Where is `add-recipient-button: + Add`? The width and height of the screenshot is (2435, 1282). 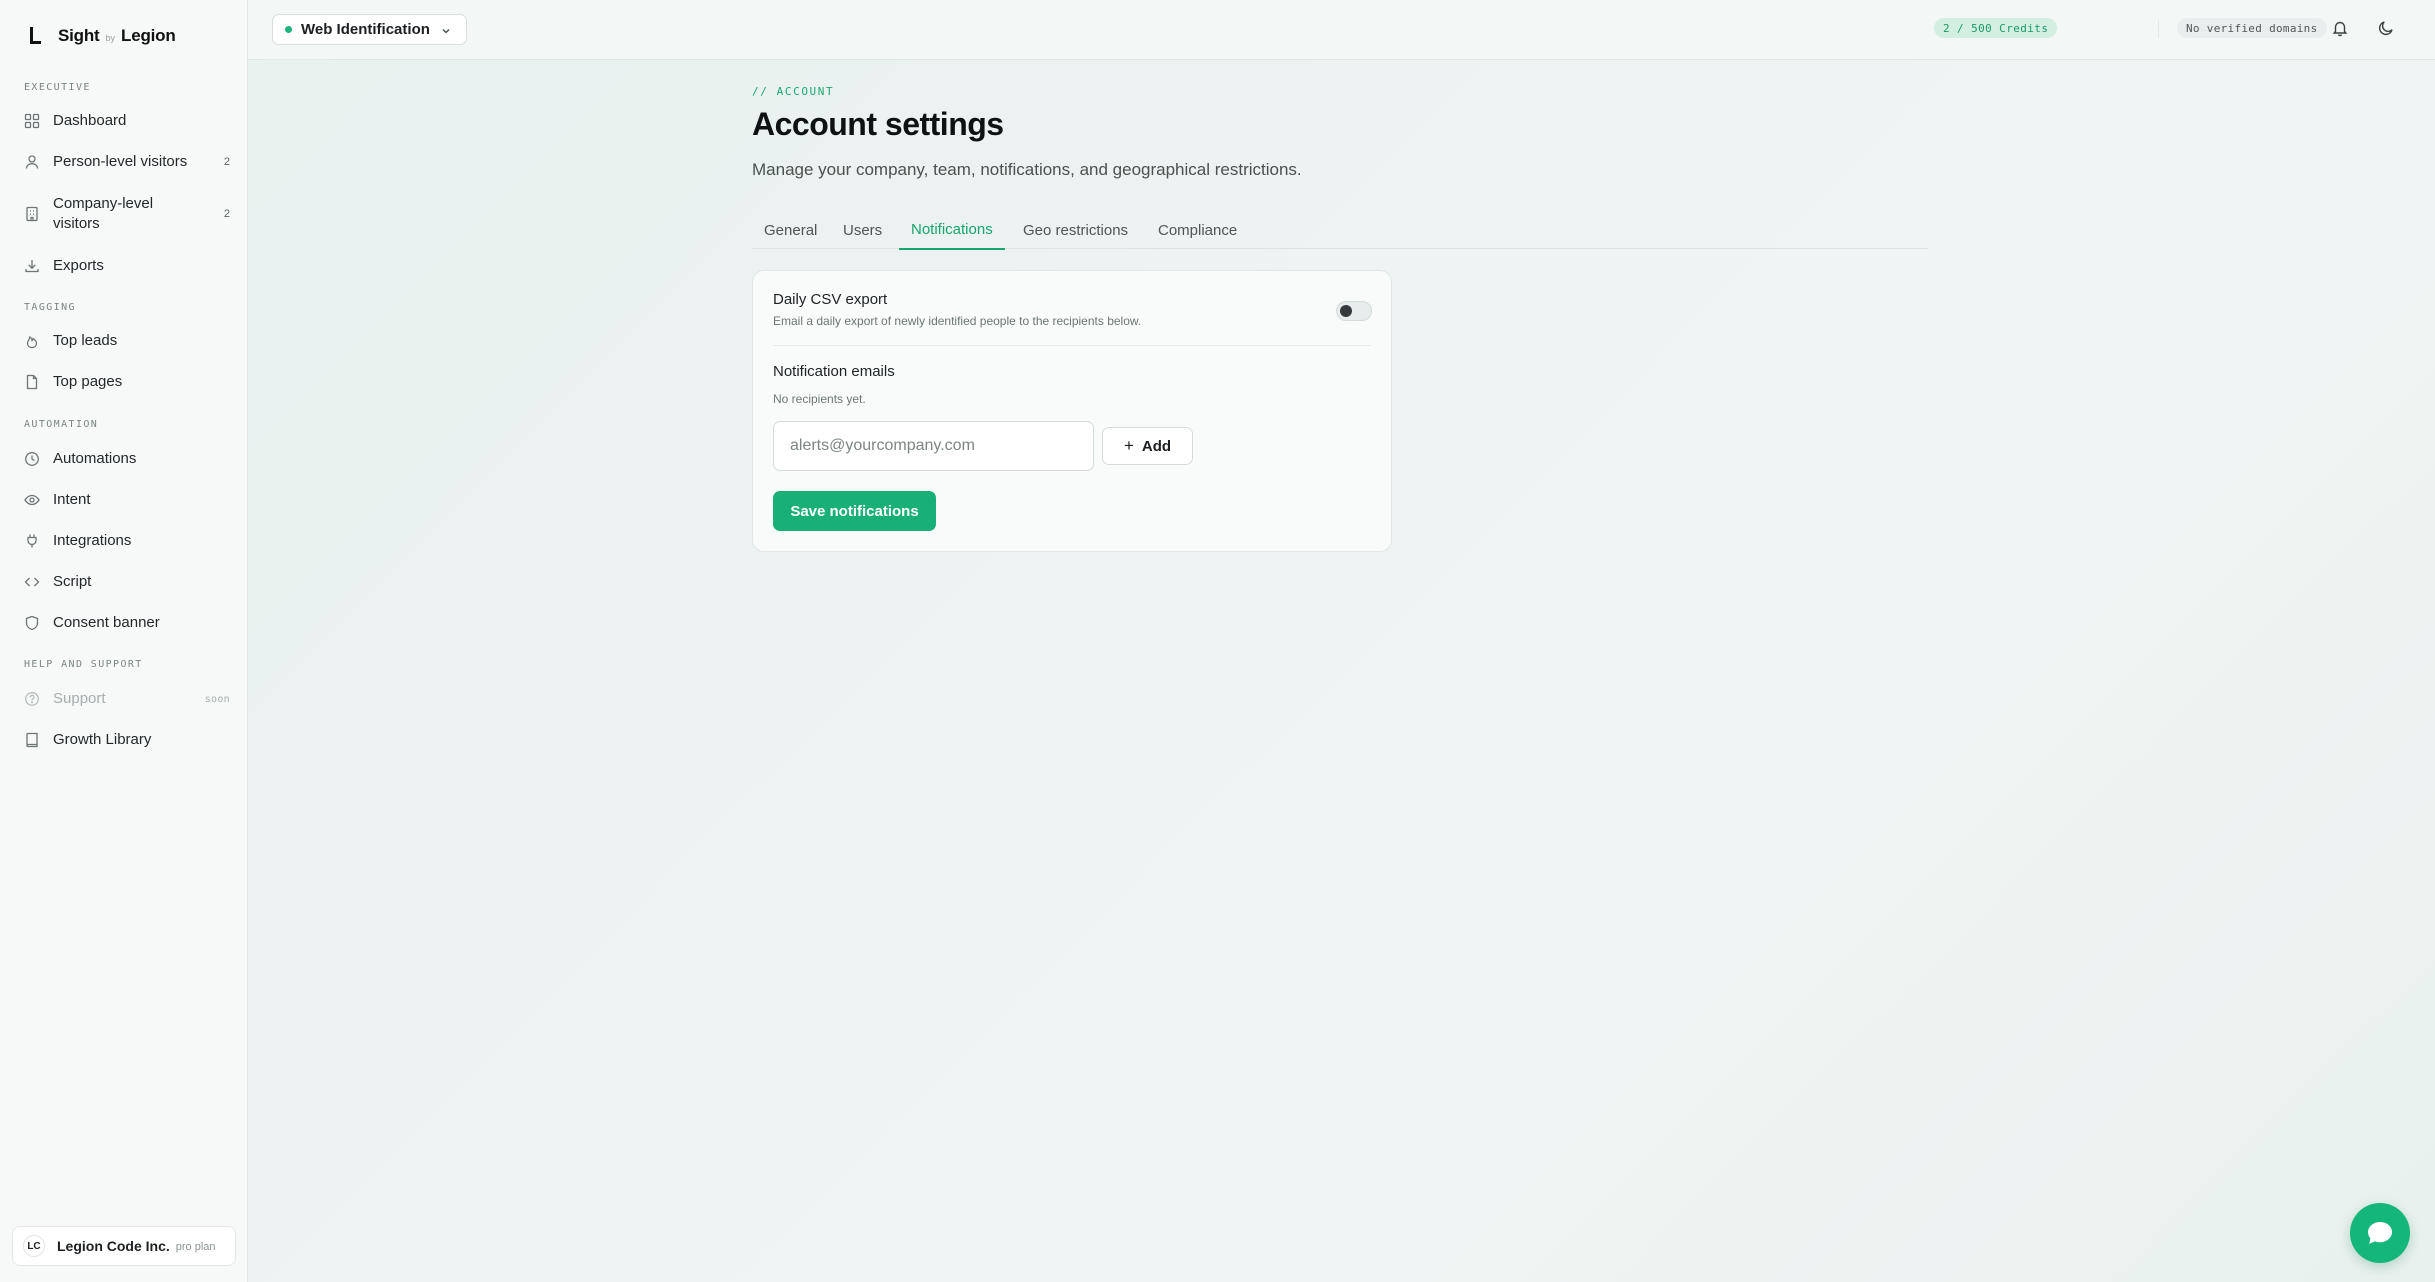
add-recipient-button: + Add is located at coordinates (1147, 446).